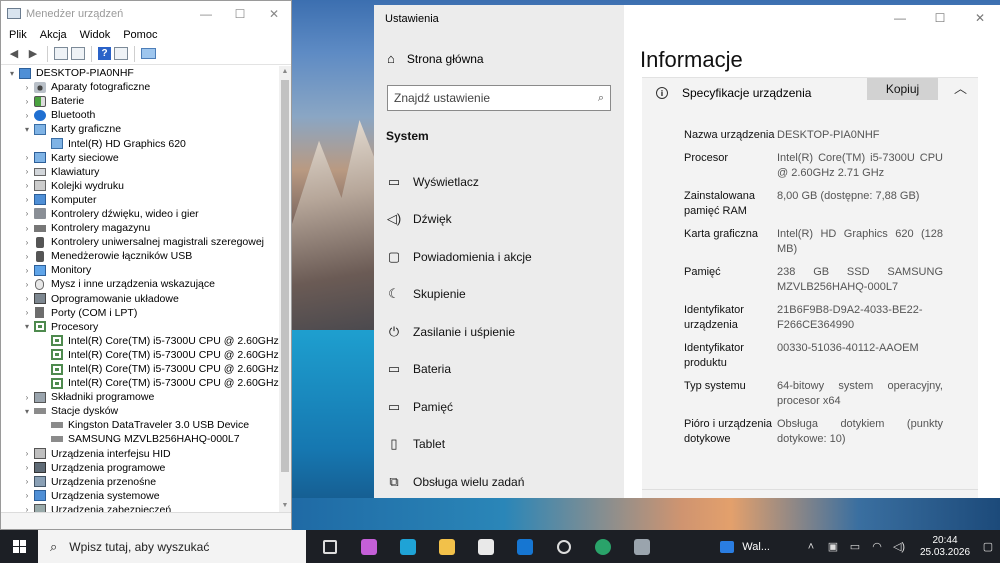 This screenshot has width=1000, height=563. I want to click on back-arrow-icon: ◀, so click(14, 54).